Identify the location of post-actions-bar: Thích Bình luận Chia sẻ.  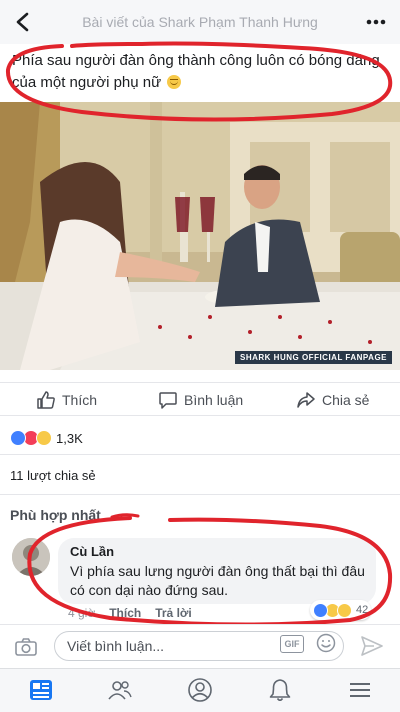
(200, 399).